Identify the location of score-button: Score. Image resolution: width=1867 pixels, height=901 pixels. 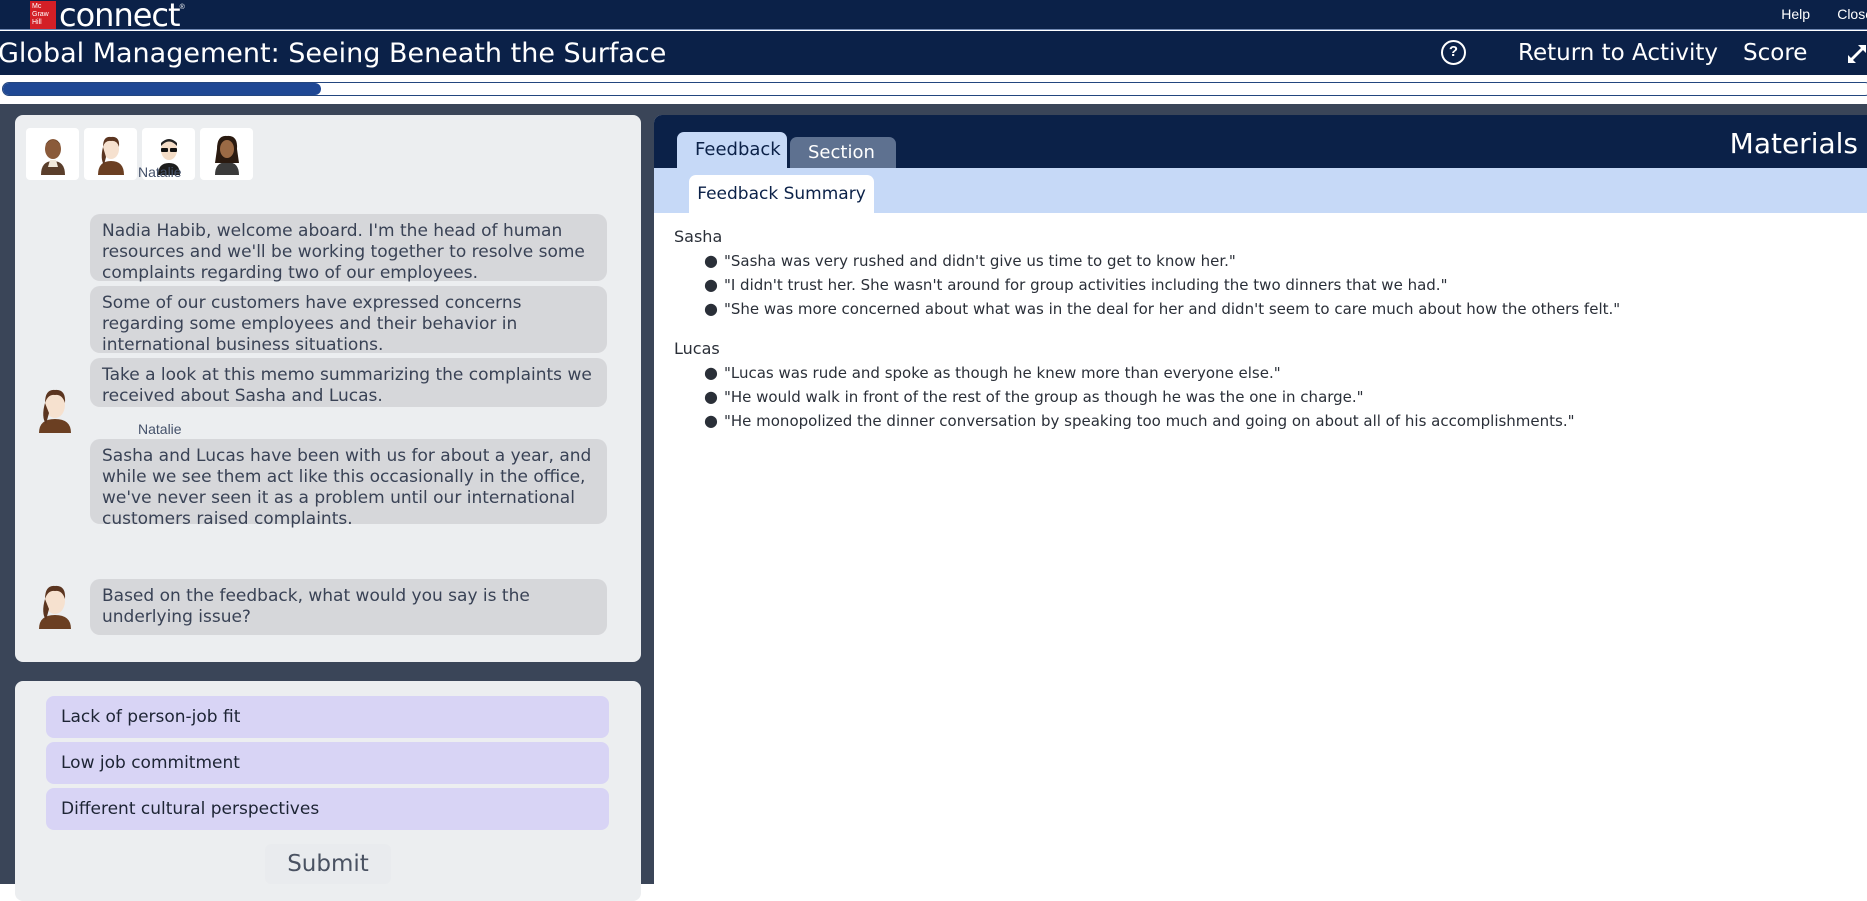
(1775, 53).